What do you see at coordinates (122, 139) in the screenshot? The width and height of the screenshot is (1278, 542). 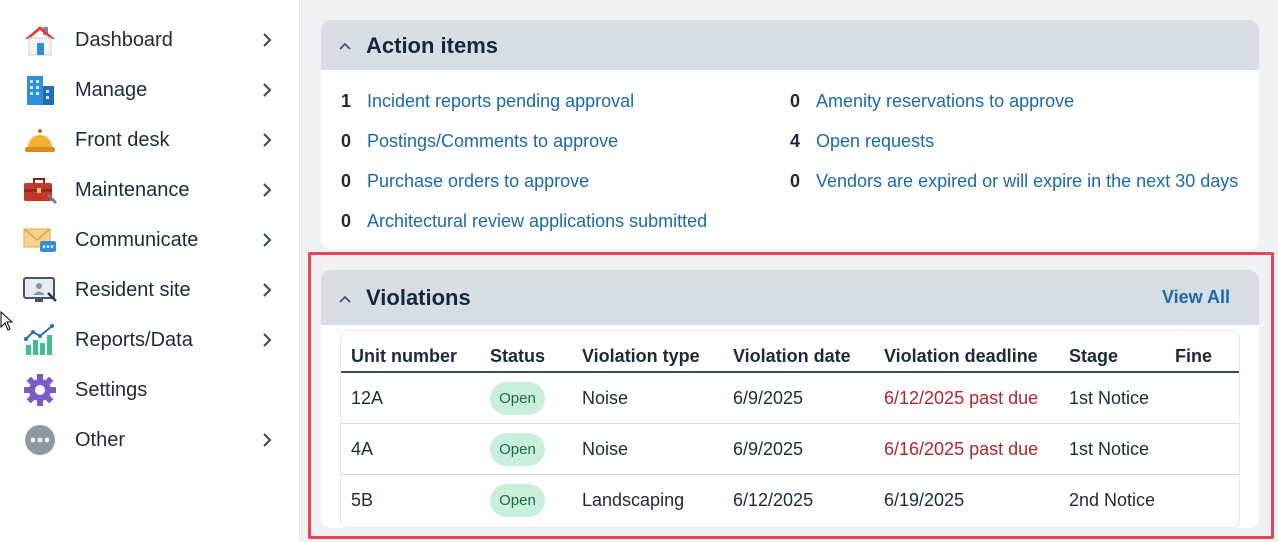 I see `sidebar-item-label: Front desk` at bounding box center [122, 139].